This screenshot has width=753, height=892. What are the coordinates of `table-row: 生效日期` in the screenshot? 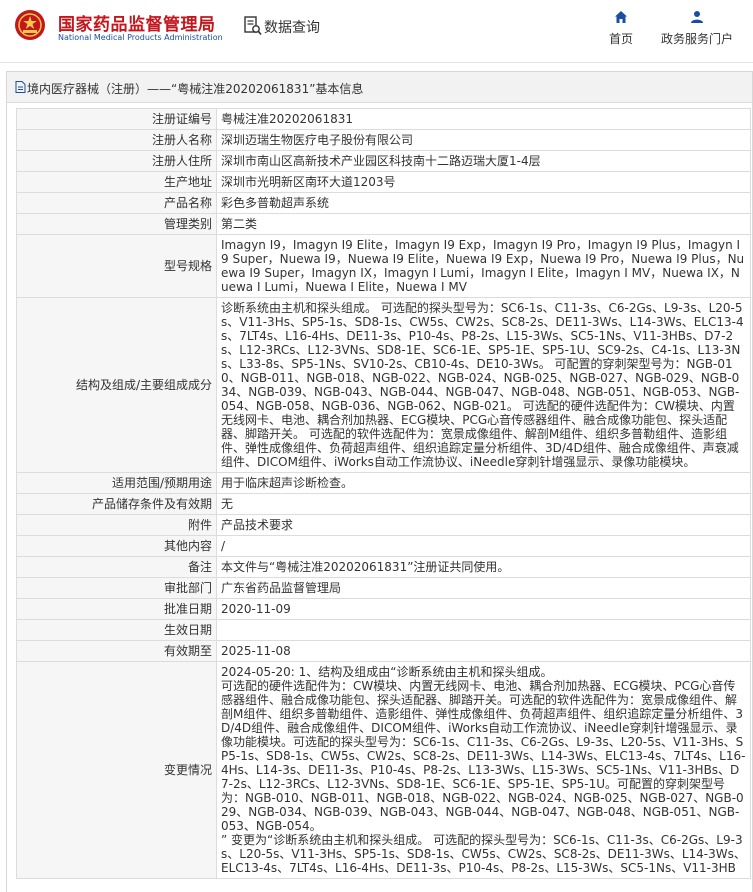 It's located at (383, 630).